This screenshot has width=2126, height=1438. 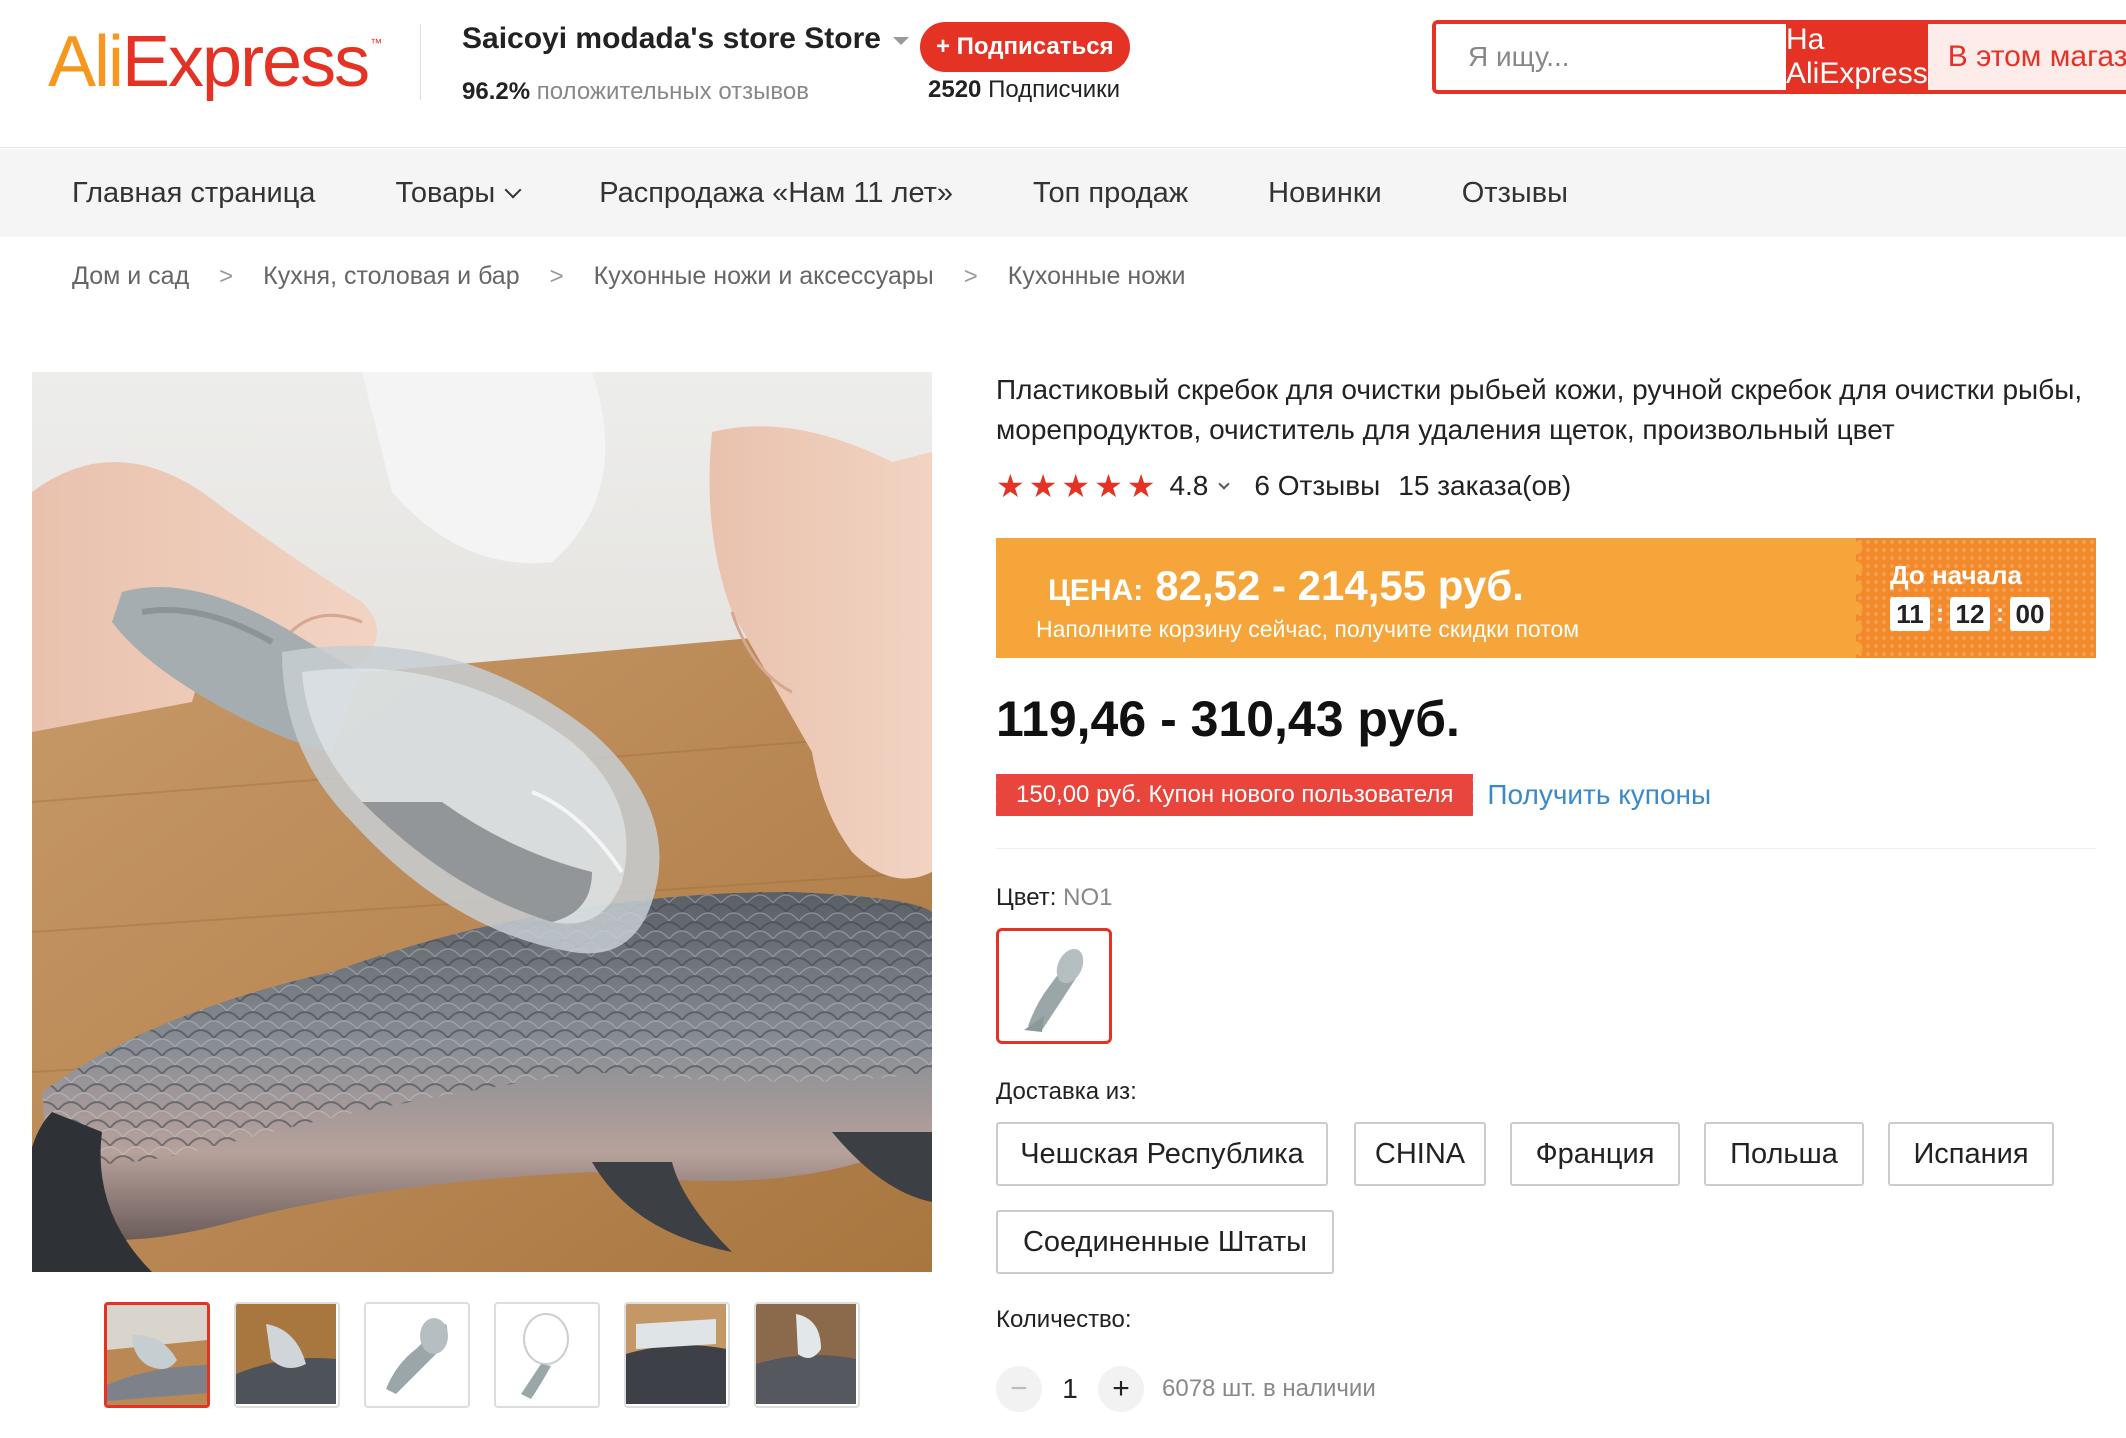 What do you see at coordinates (86, 62) in the screenshot?
I see `logo-ali: Ali` at bounding box center [86, 62].